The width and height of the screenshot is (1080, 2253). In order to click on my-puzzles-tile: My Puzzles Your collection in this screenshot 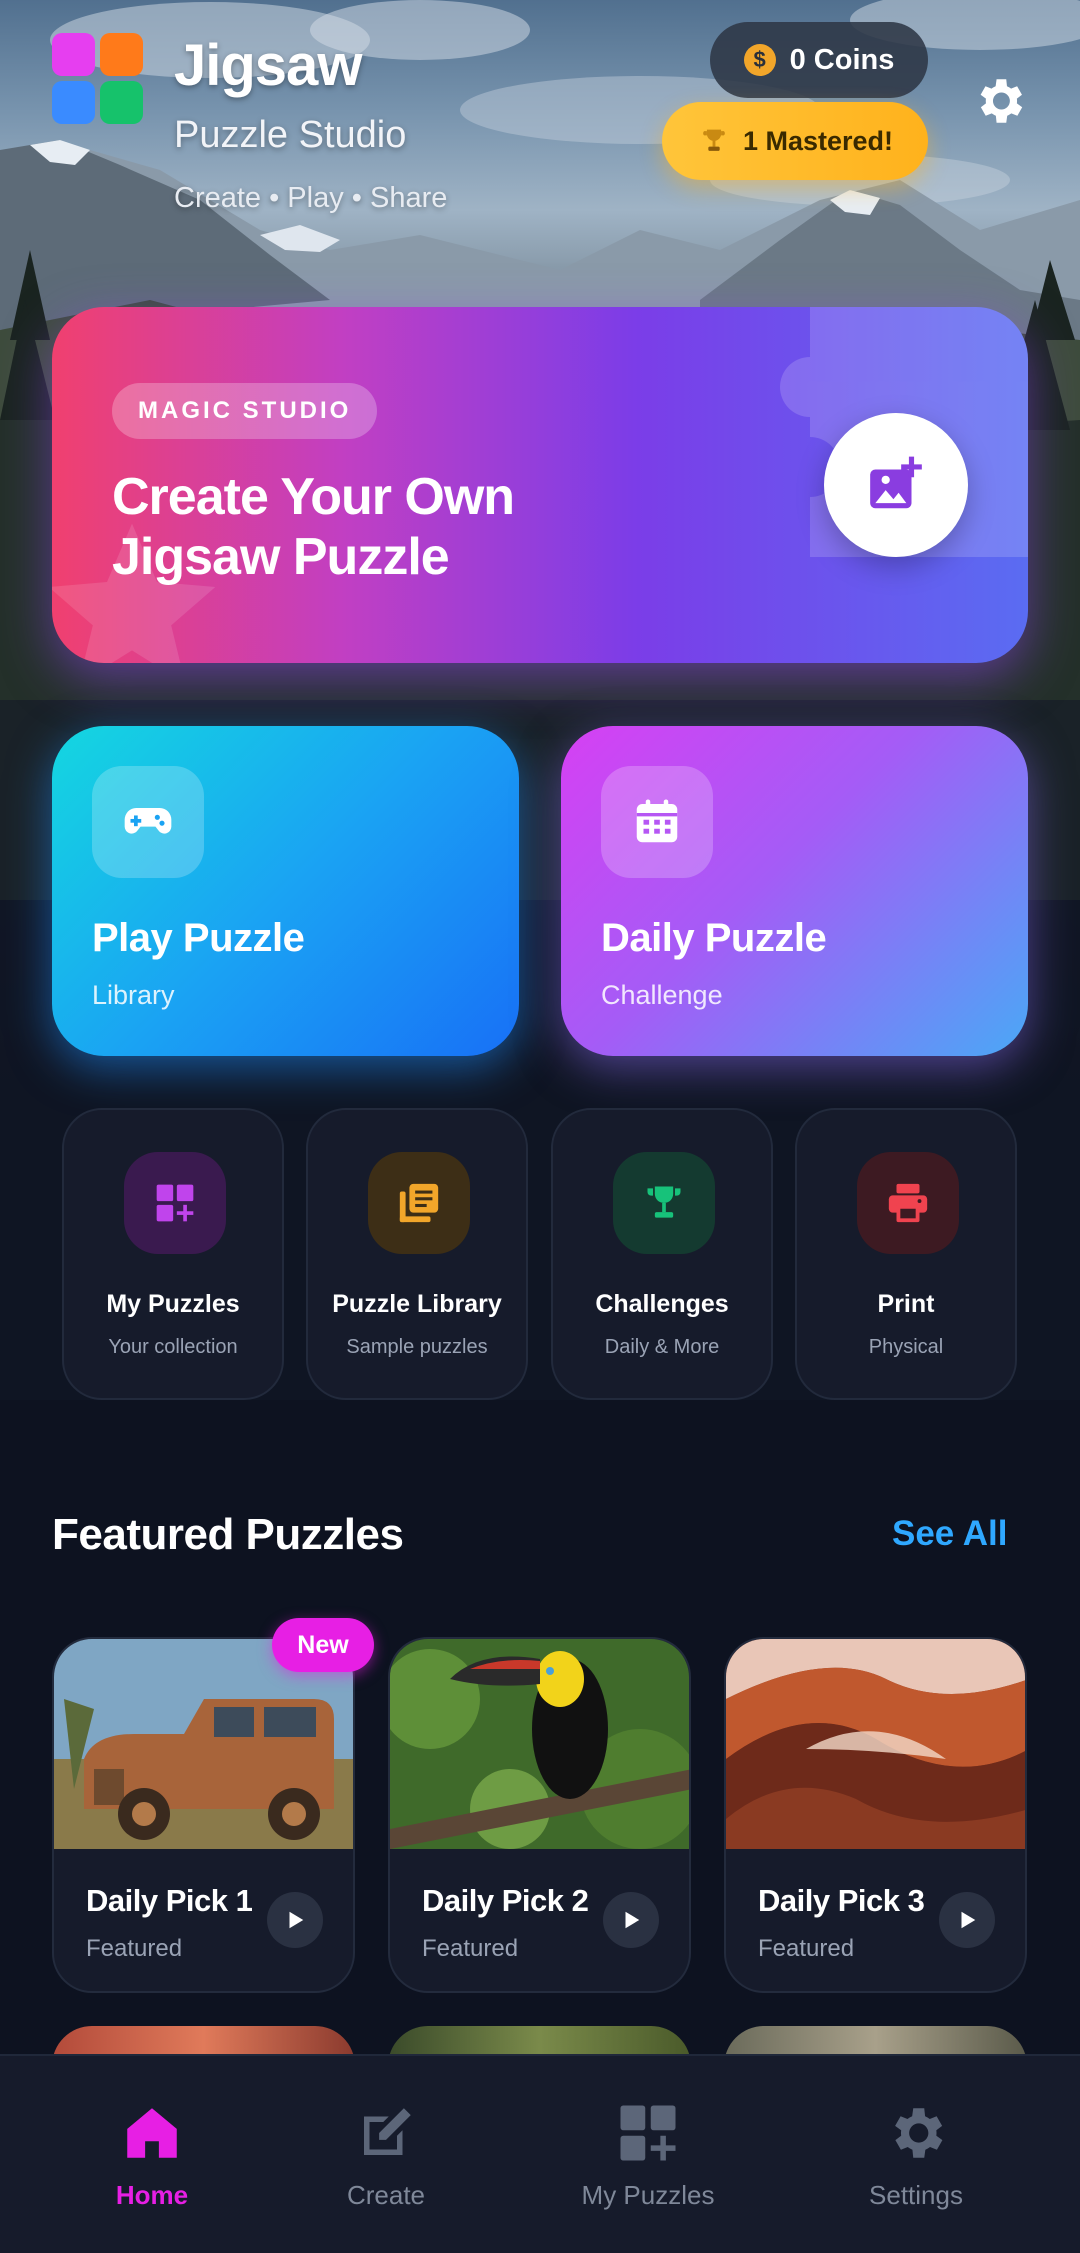, I will do `click(173, 1254)`.